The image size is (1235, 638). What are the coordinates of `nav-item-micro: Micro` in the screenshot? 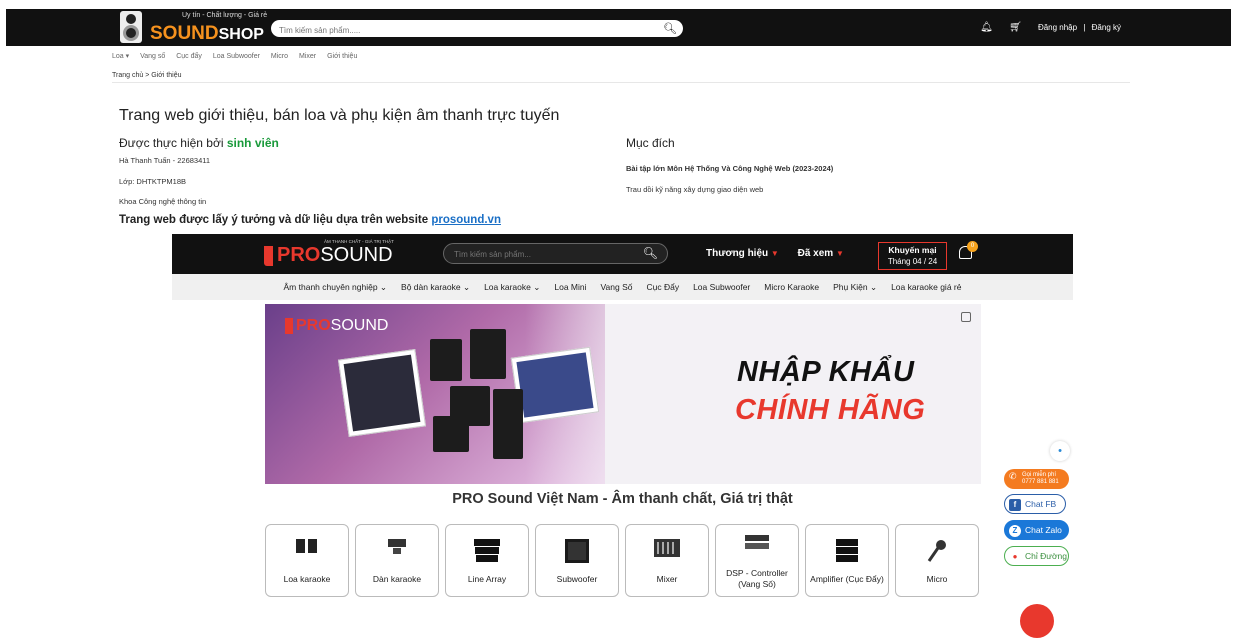 It's located at (279, 56).